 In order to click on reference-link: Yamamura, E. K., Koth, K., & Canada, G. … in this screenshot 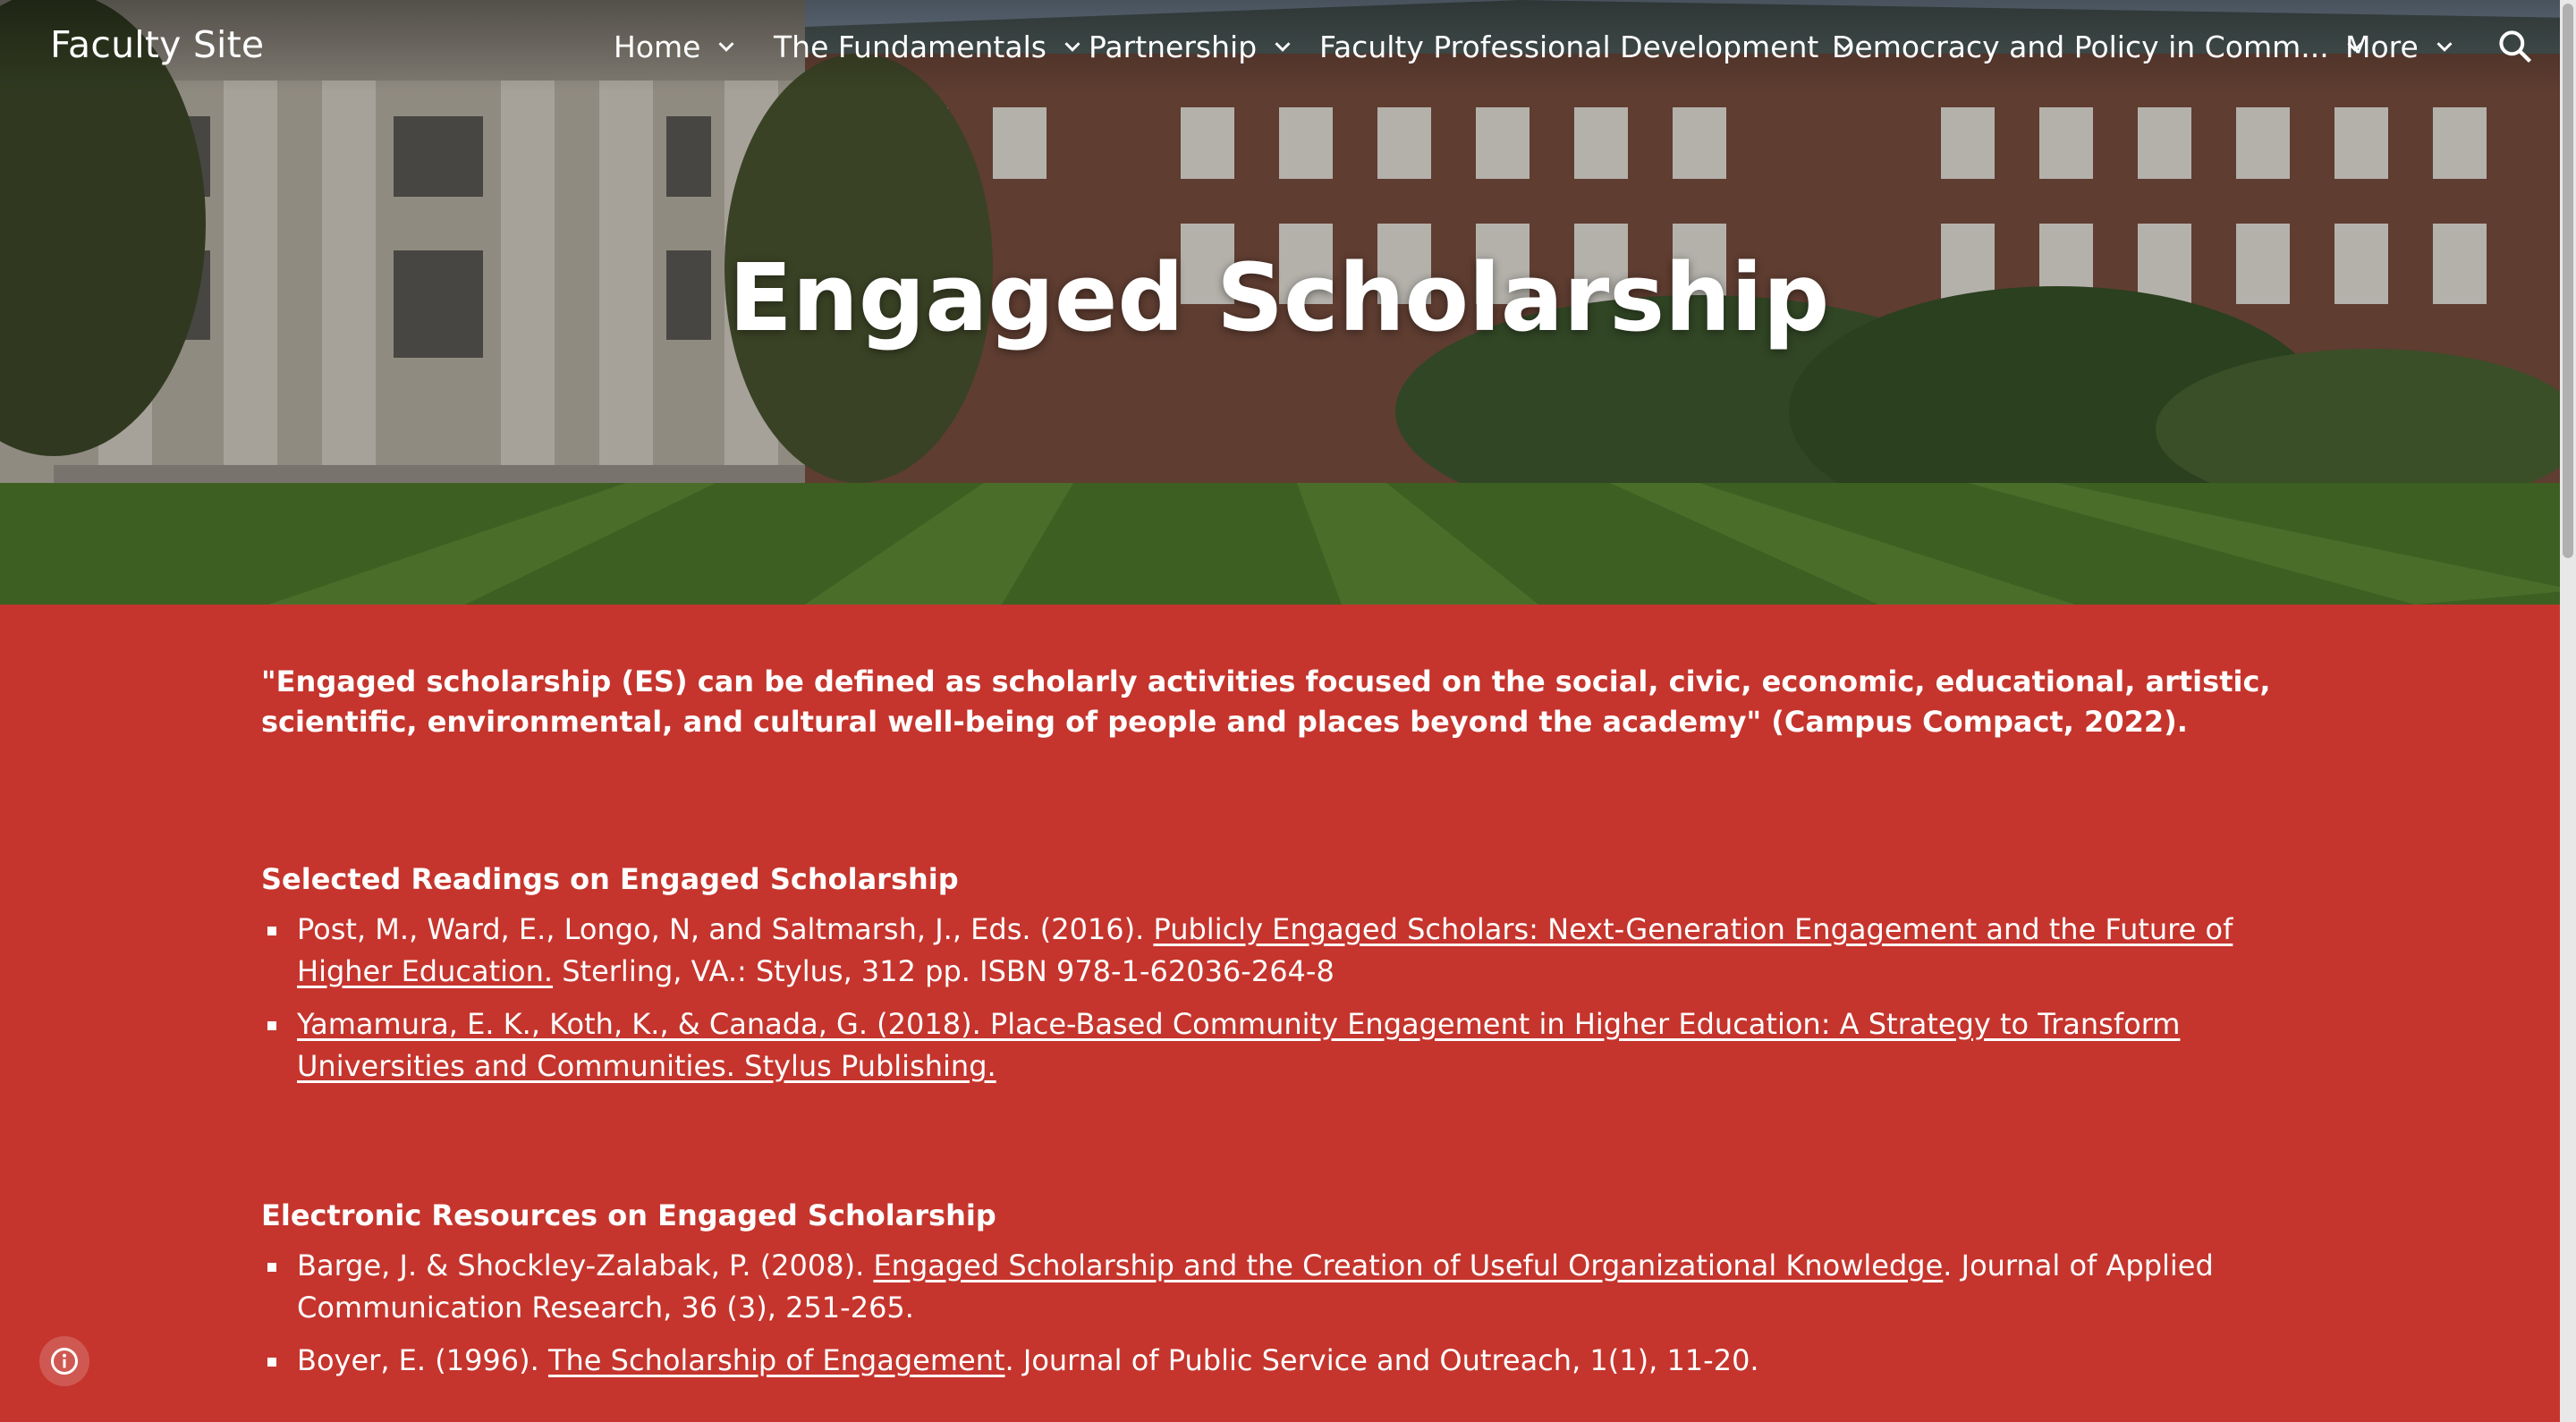, I will do `click(1238, 1045)`.